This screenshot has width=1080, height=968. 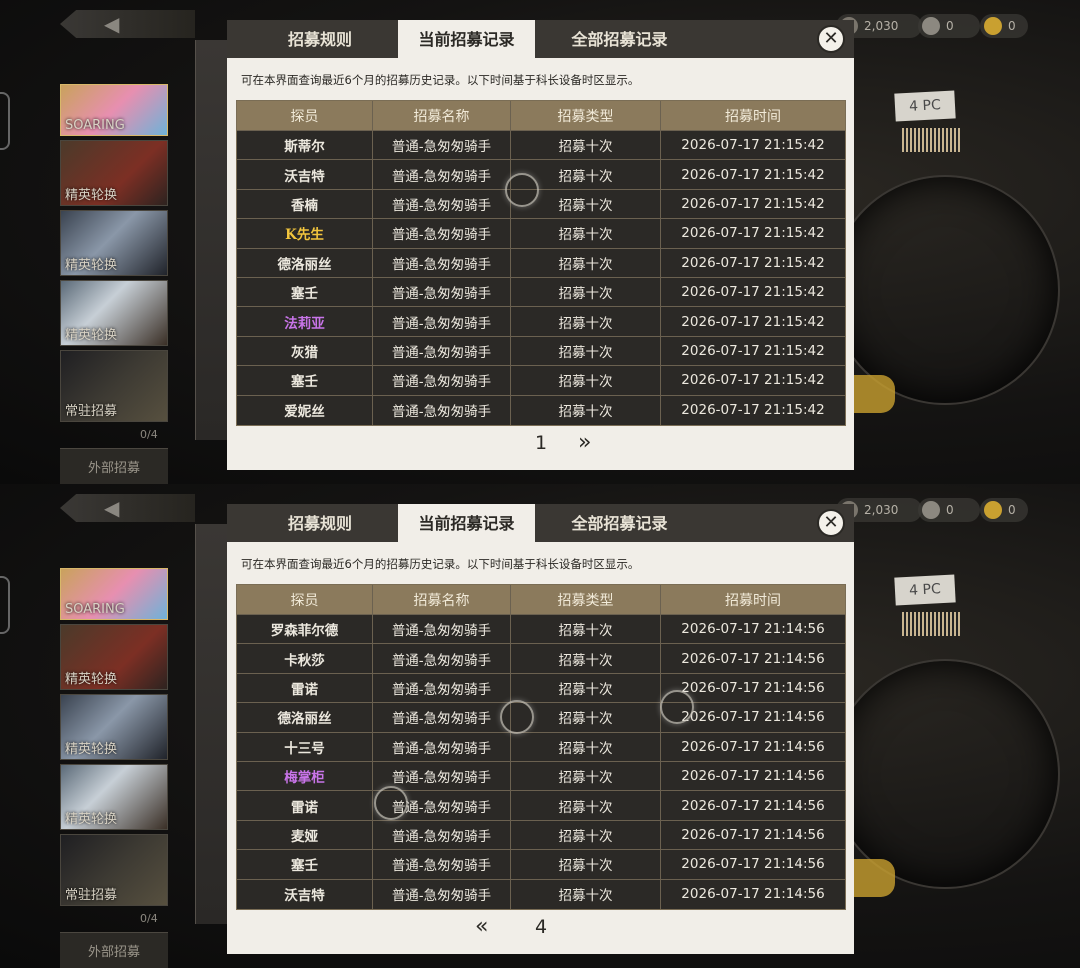 What do you see at coordinates (540, 523) in the screenshot?
I see `tab-bar: 招募规则 当前招募记录 全部招募记录 ✕` at bounding box center [540, 523].